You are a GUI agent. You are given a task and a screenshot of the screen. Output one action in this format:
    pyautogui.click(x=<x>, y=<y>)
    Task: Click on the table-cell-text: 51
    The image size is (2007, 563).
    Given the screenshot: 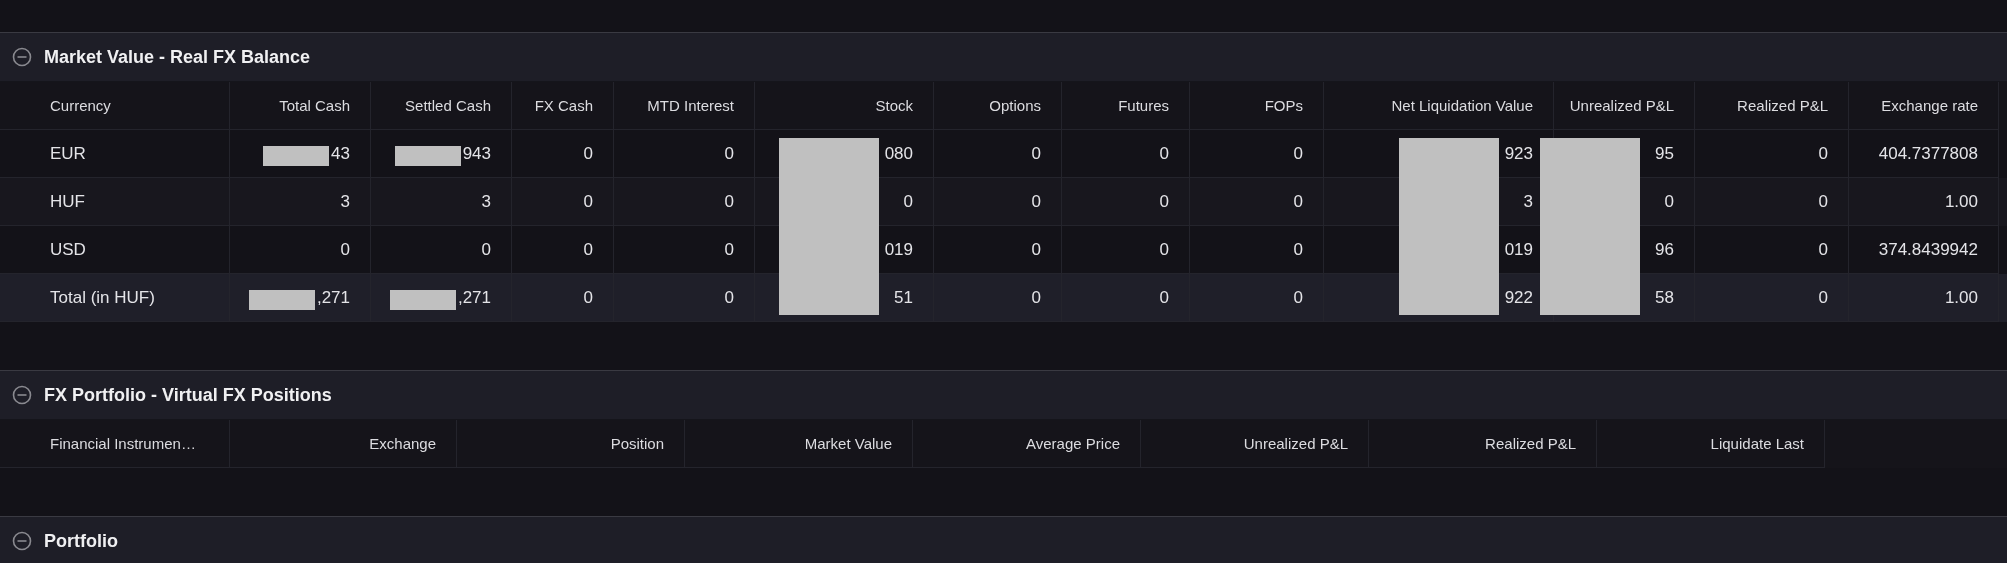 What is the action you would take?
    pyautogui.click(x=903, y=297)
    